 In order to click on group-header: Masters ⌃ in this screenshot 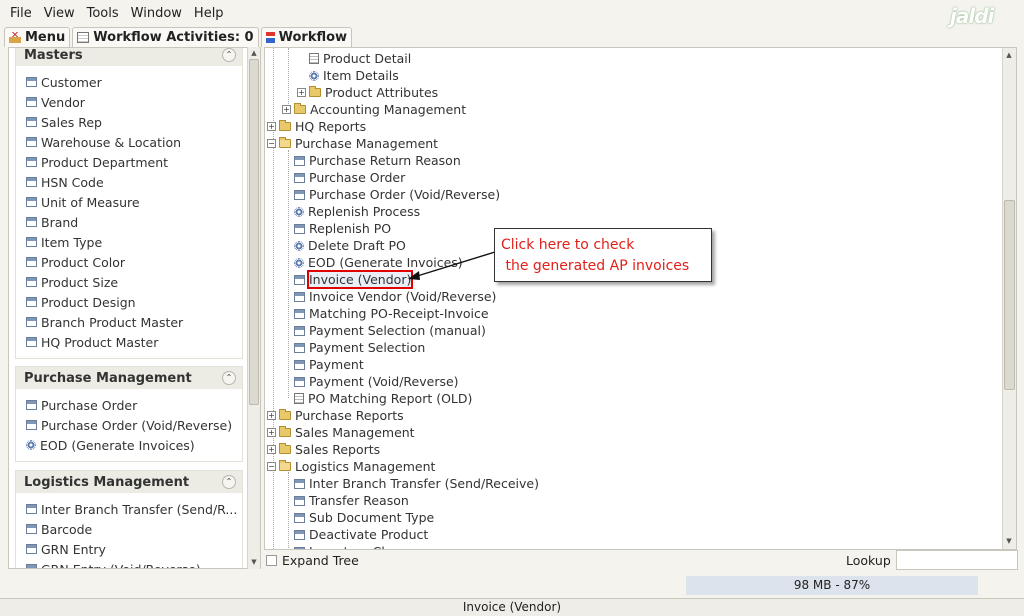, I will do `click(129, 57)`.